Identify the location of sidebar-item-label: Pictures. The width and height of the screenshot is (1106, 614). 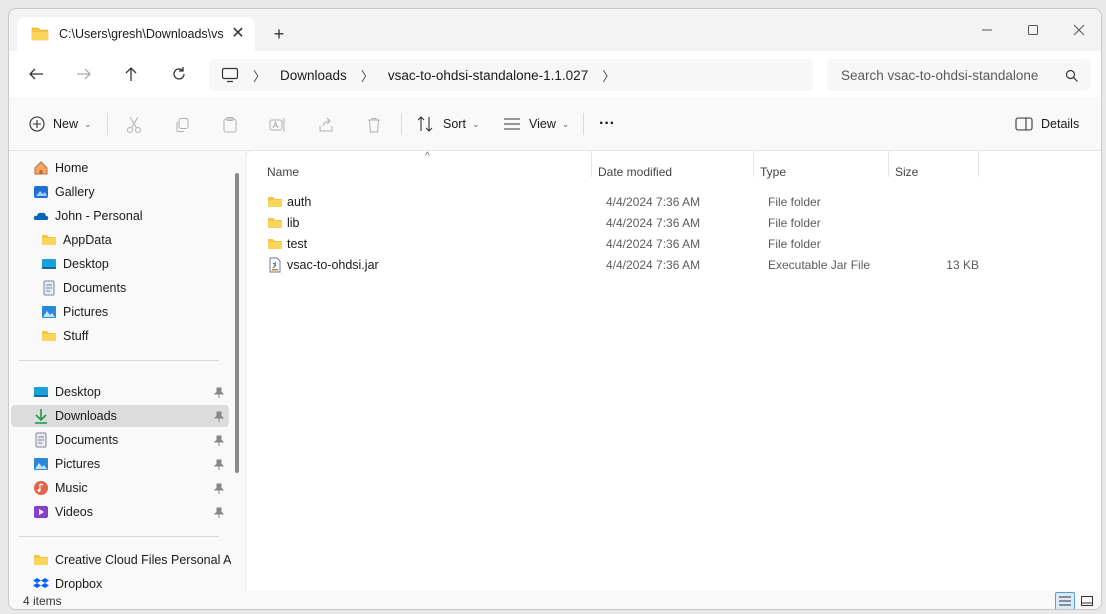
(86, 312).